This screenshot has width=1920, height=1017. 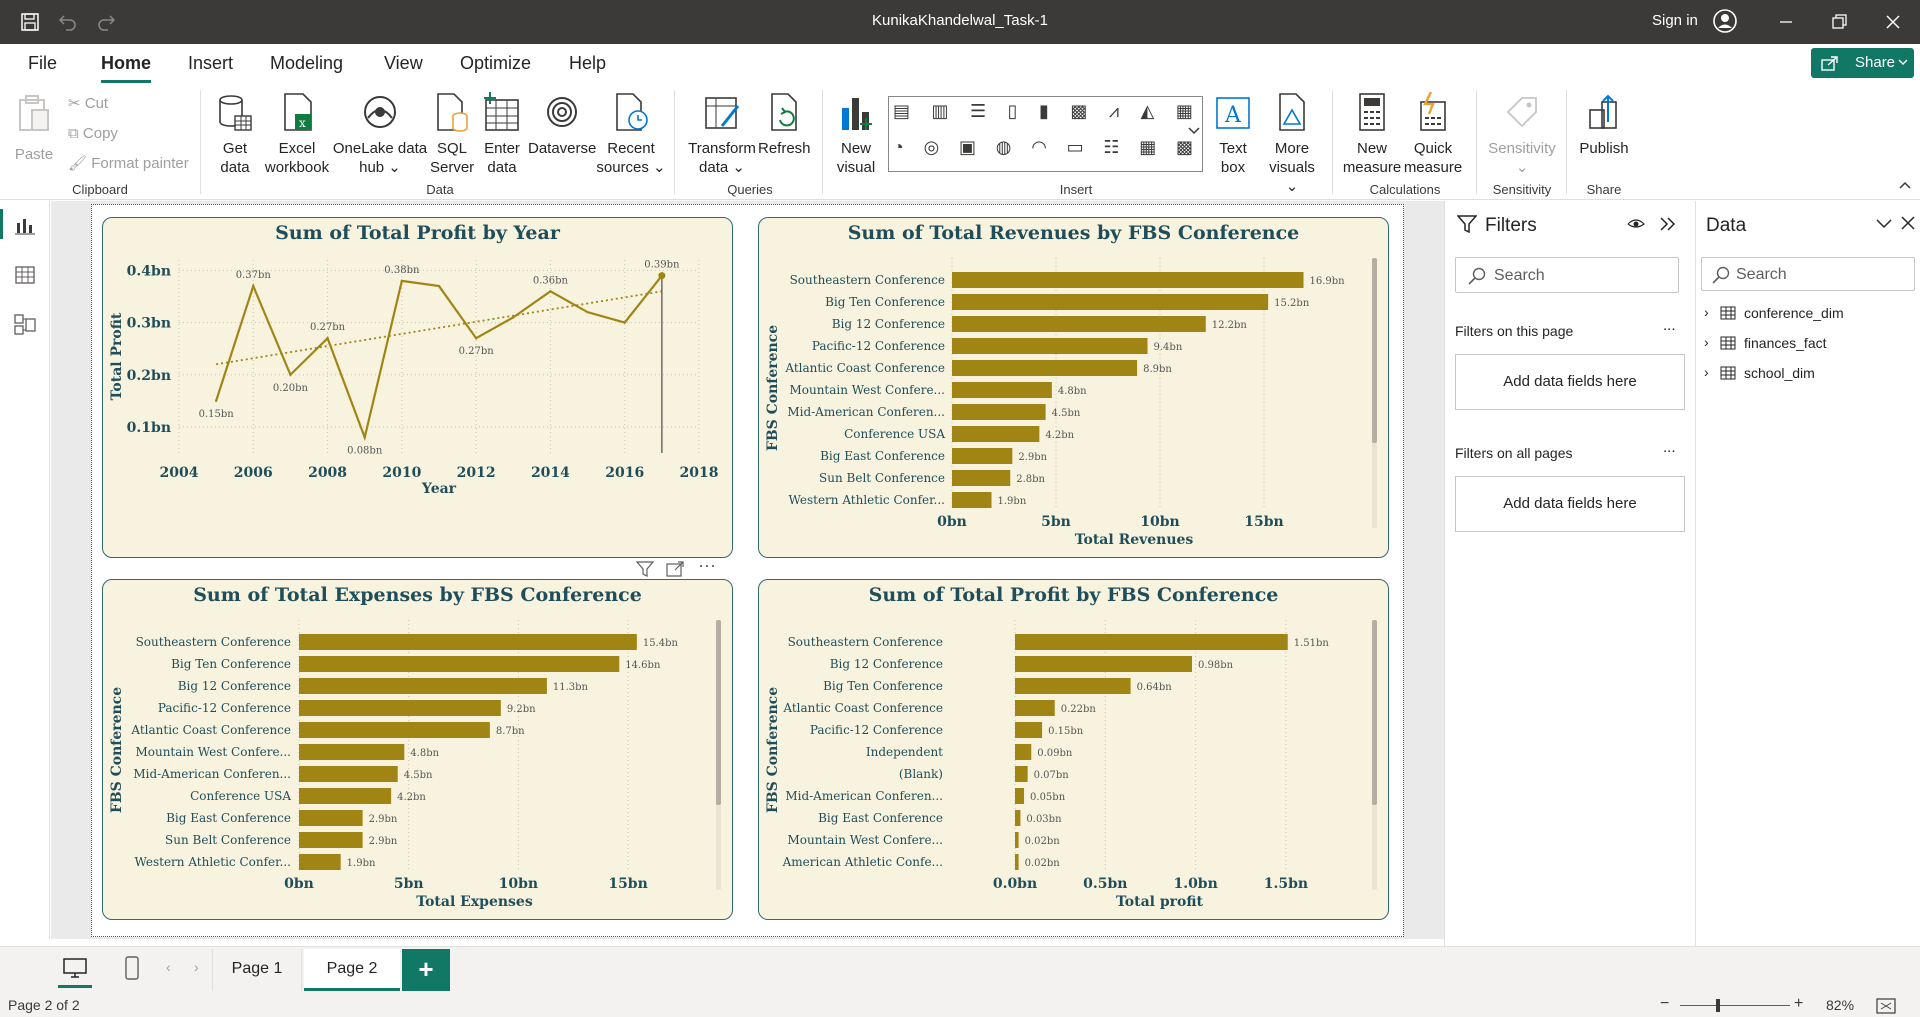 What do you see at coordinates (631, 134) in the screenshot?
I see `recent-sources-button: Recent sources ⌄` at bounding box center [631, 134].